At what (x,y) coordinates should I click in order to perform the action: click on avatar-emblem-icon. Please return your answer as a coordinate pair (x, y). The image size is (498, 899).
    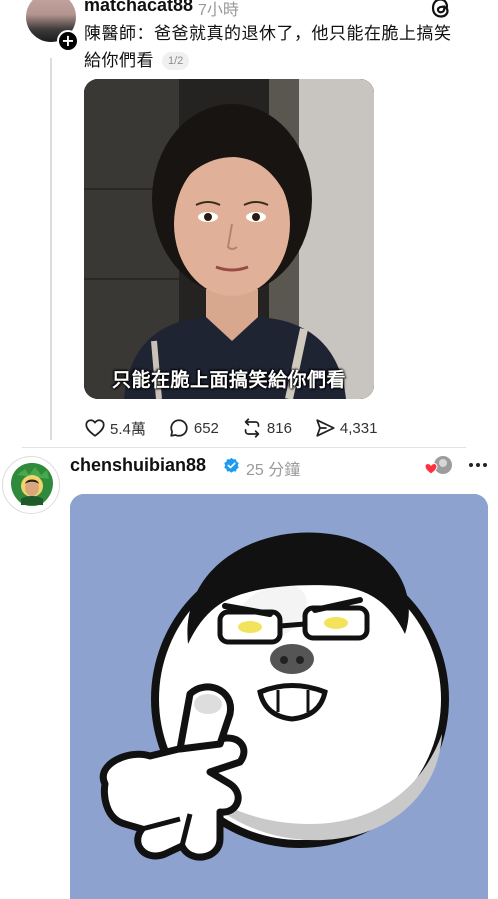
    Looking at the image, I should click on (32, 486).